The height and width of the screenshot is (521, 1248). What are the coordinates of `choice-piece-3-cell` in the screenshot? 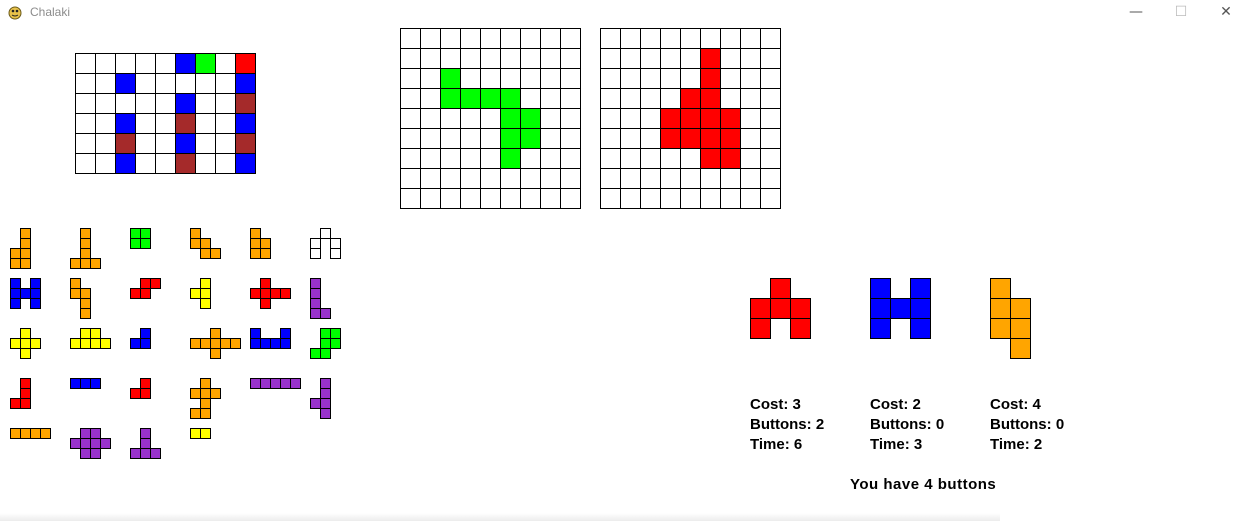 It's located at (1020, 348).